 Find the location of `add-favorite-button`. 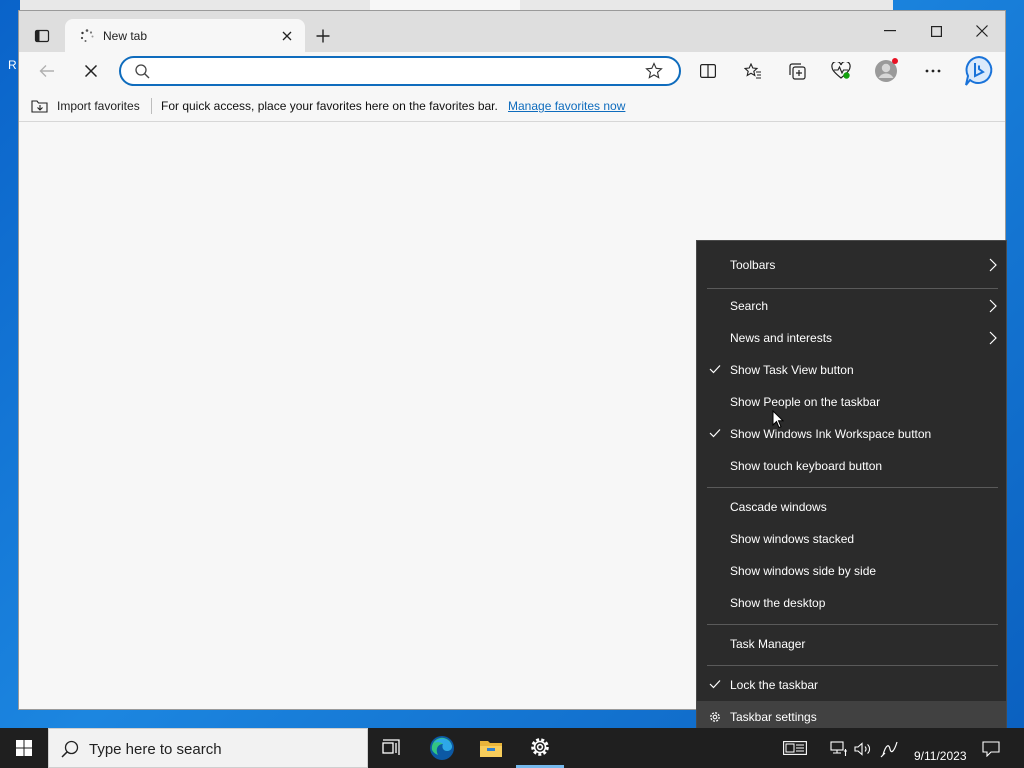

add-favorite-button is located at coordinates (654, 71).